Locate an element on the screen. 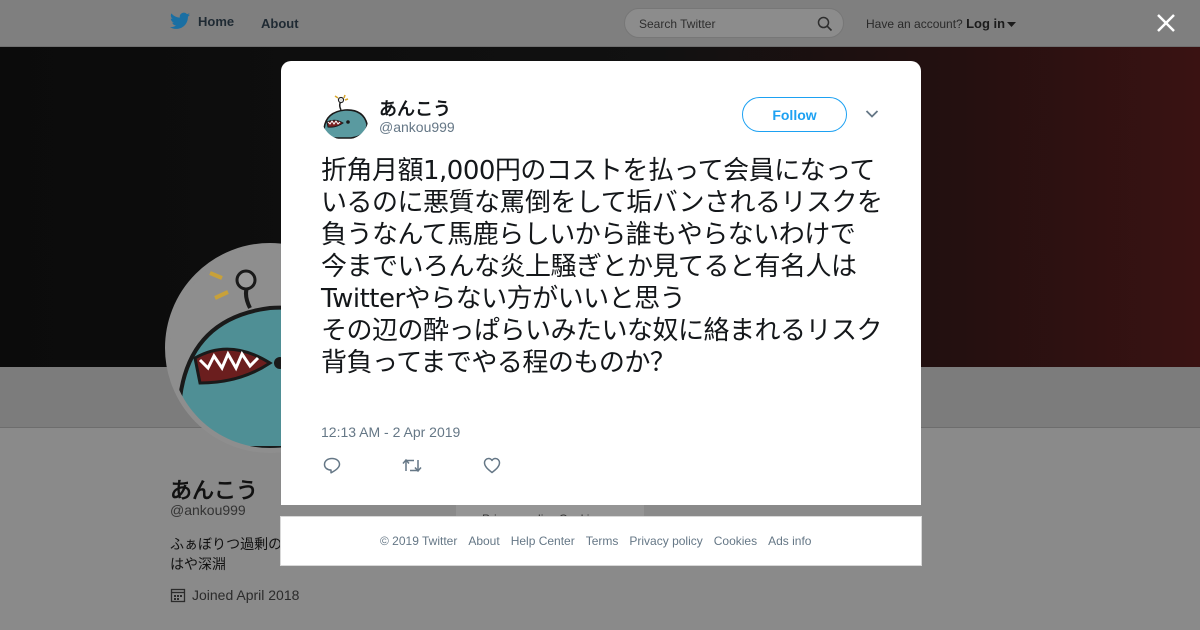 The height and width of the screenshot is (630, 1200). account-area: Have an account? Log in is located at coordinates (941, 23).